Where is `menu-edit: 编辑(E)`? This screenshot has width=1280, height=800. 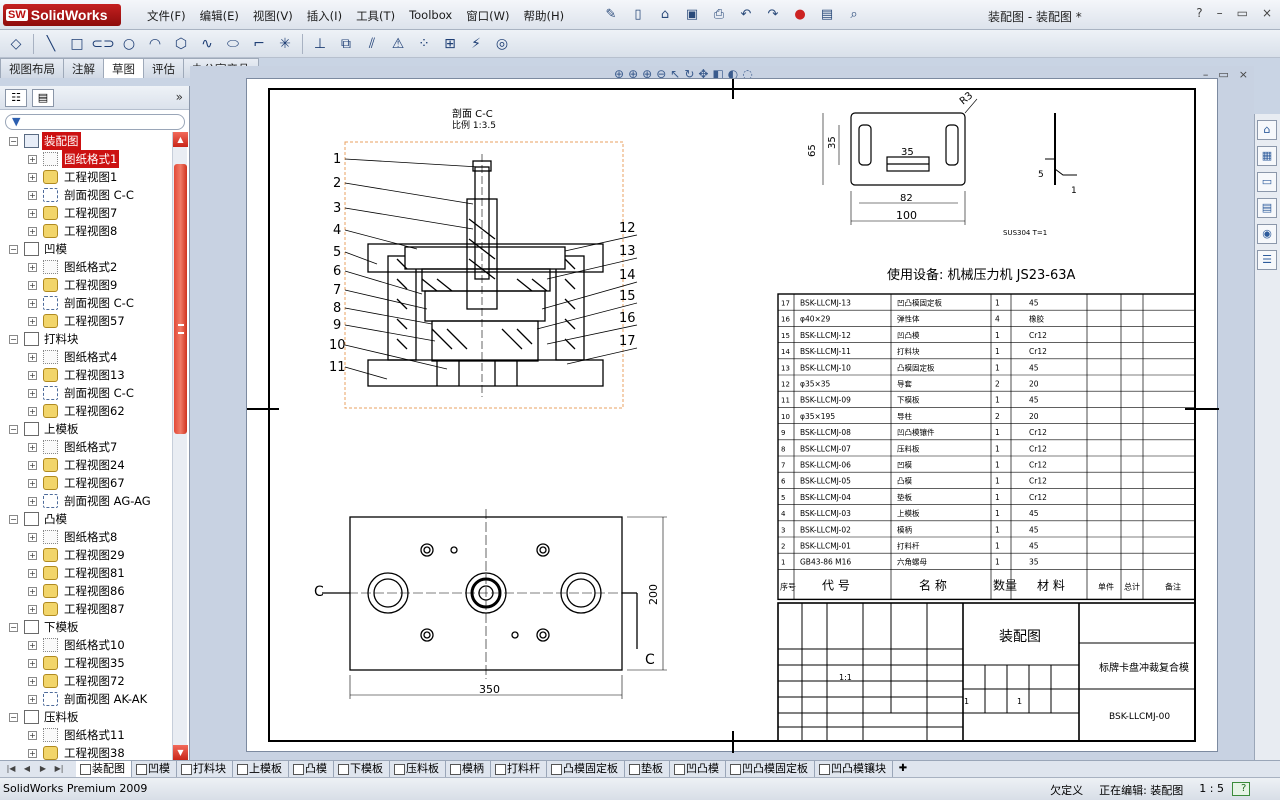 menu-edit: 编辑(E) is located at coordinates (219, 16).